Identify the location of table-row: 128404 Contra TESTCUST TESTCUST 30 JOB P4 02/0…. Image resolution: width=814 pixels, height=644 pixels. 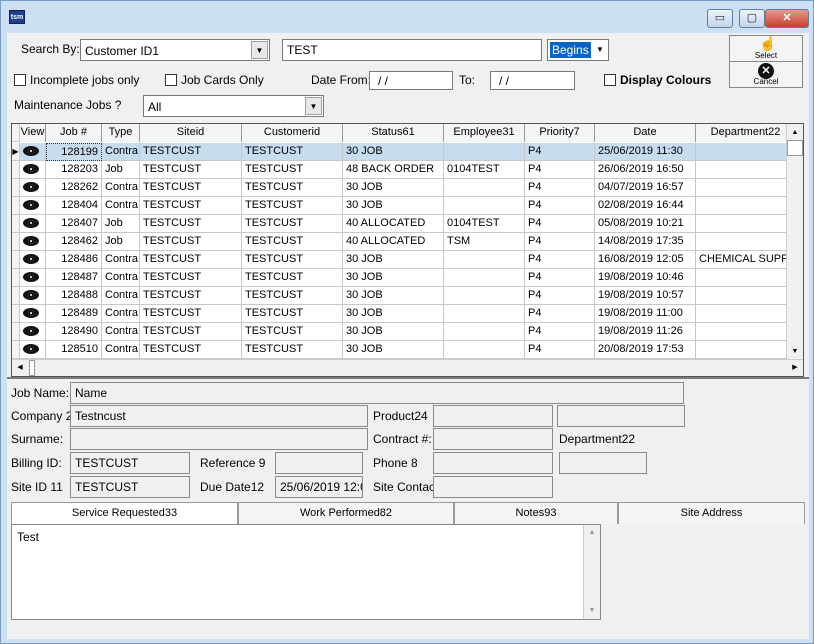
(404, 206).